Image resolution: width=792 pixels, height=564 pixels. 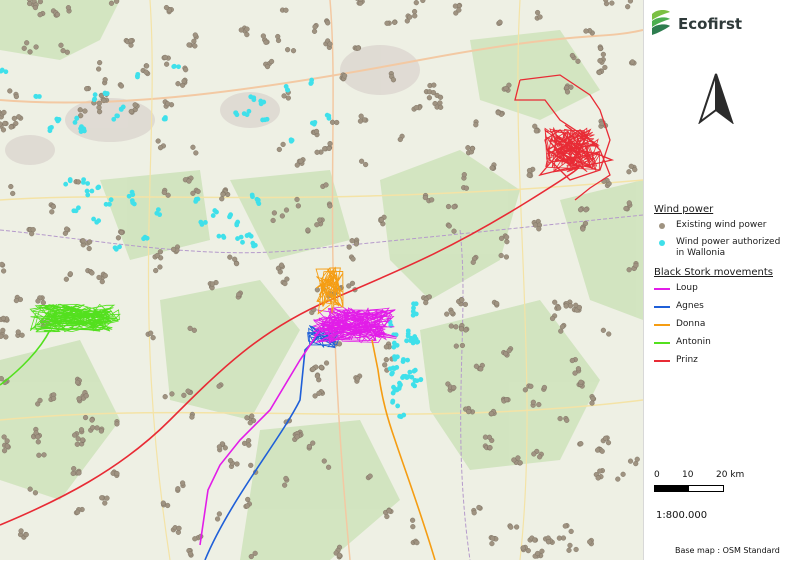 What do you see at coordinates (713, 272) in the screenshot?
I see `stork-heading: Black Stork movements` at bounding box center [713, 272].